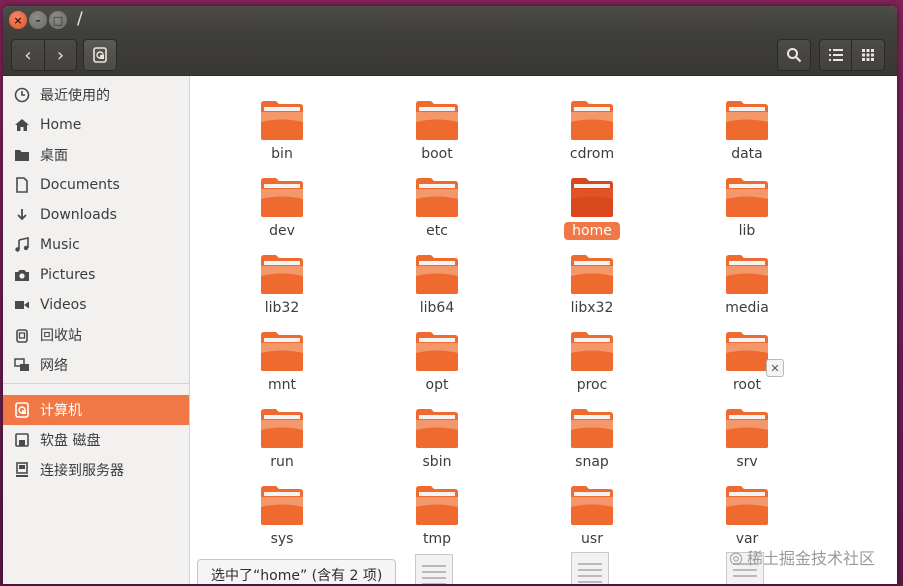  I want to click on maximize-window-button: □, so click(58, 20).